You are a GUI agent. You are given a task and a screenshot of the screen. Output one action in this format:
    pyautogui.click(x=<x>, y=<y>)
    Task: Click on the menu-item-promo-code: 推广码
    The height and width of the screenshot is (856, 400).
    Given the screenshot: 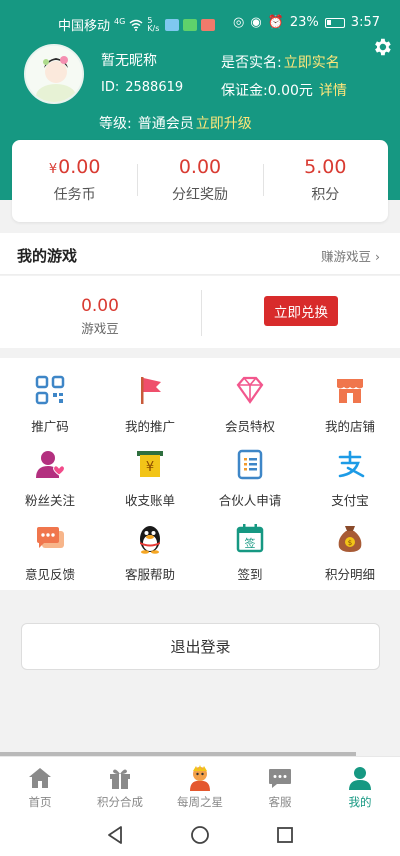 What is the action you would take?
    pyautogui.click(x=50, y=404)
    